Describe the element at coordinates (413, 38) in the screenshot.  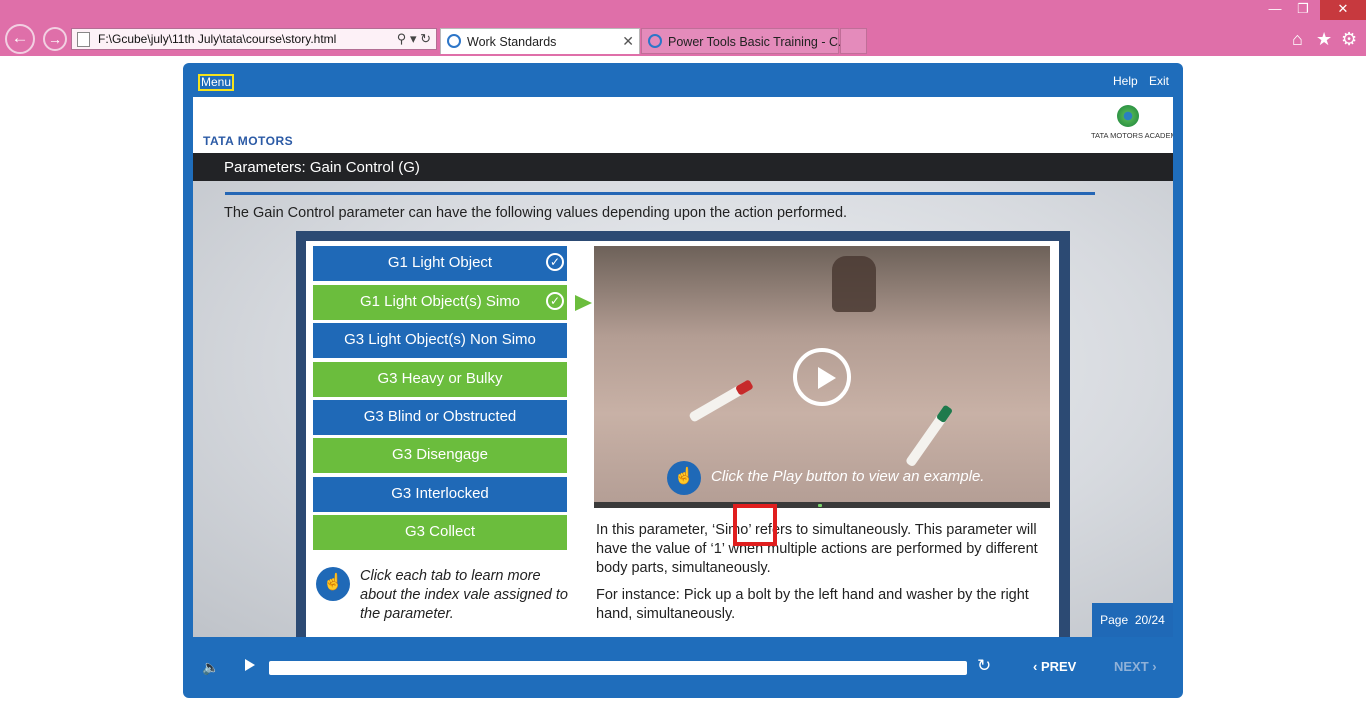
I see `dropdown-icon: ▾` at that location.